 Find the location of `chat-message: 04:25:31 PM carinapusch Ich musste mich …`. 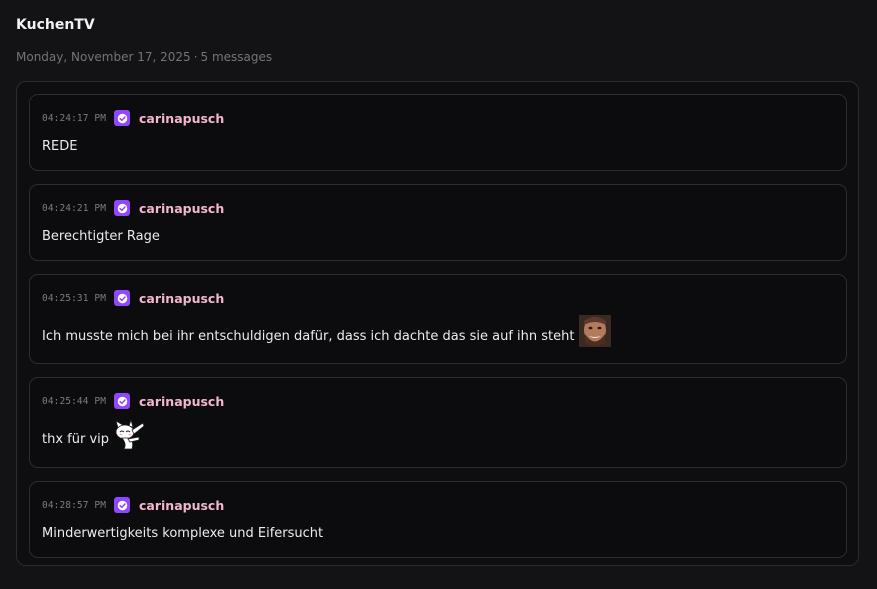

chat-message: 04:25:31 PM carinapusch Ich musste mich … is located at coordinates (438, 319).